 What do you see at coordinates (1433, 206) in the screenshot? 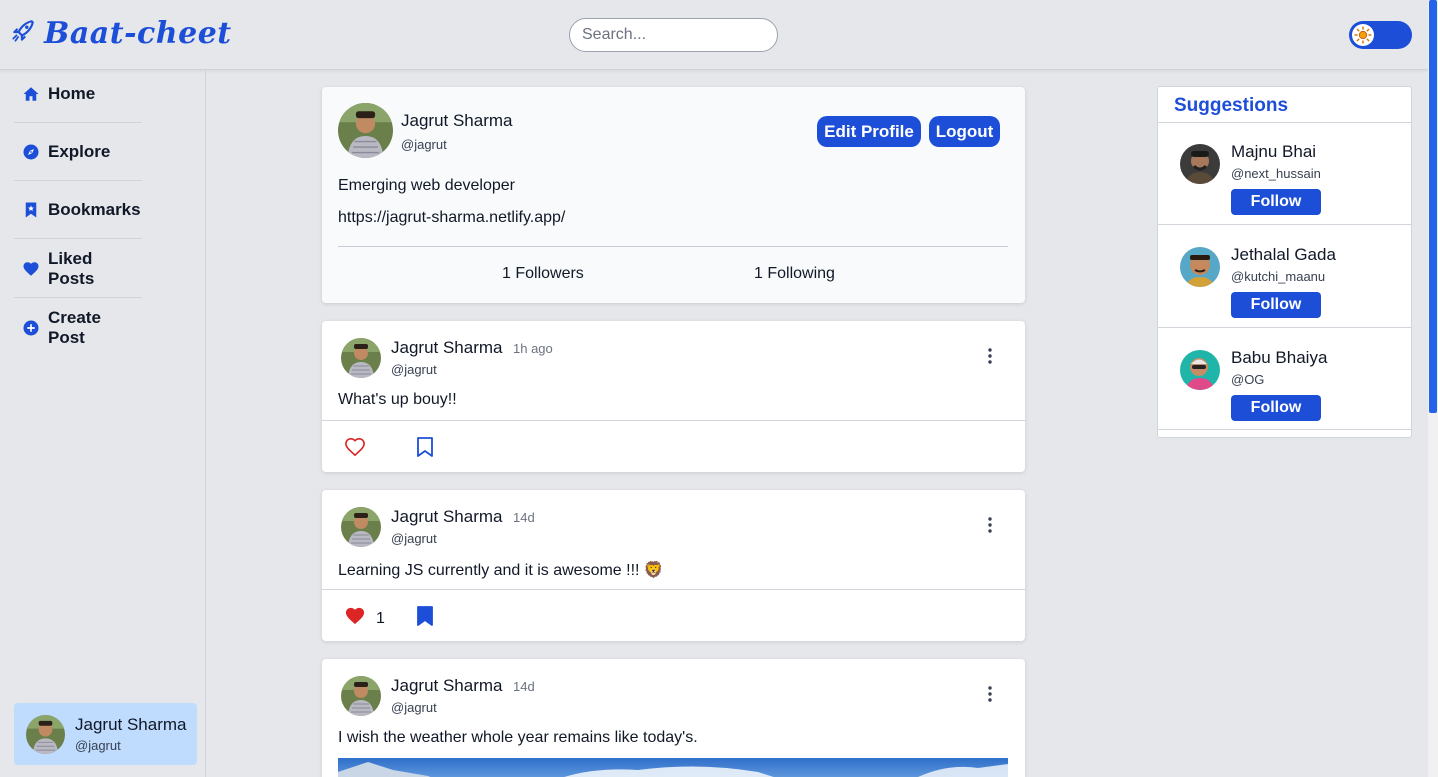
I see `scrollbar-thumb` at bounding box center [1433, 206].